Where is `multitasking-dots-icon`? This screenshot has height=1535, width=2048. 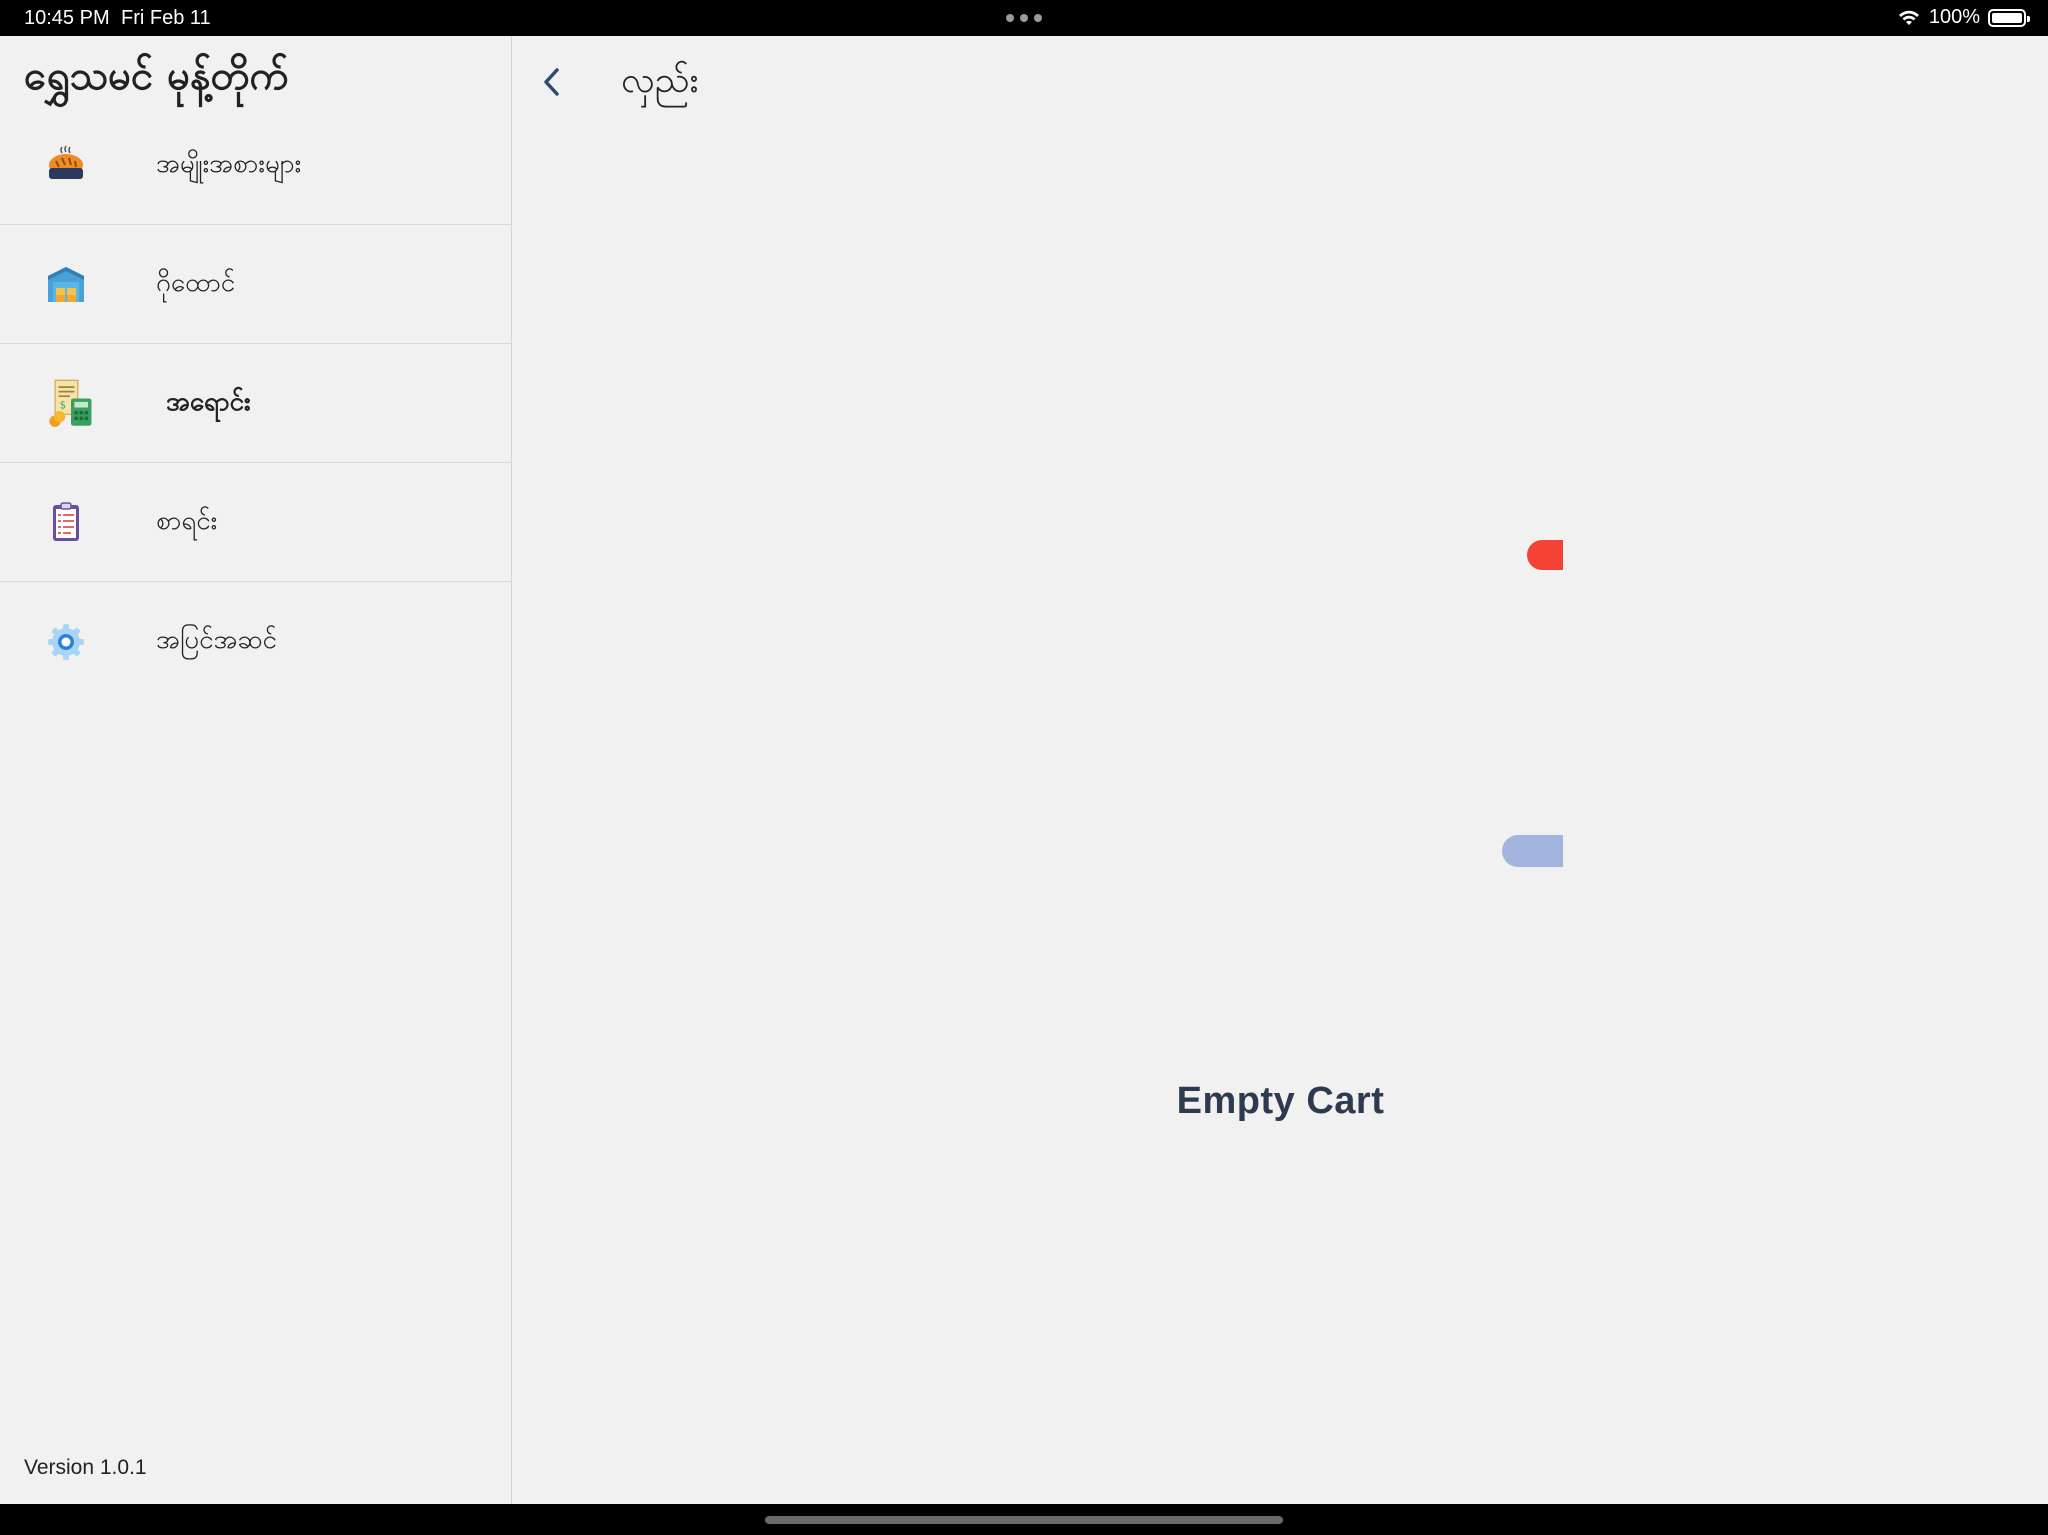 multitasking-dots-icon is located at coordinates (1024, 18).